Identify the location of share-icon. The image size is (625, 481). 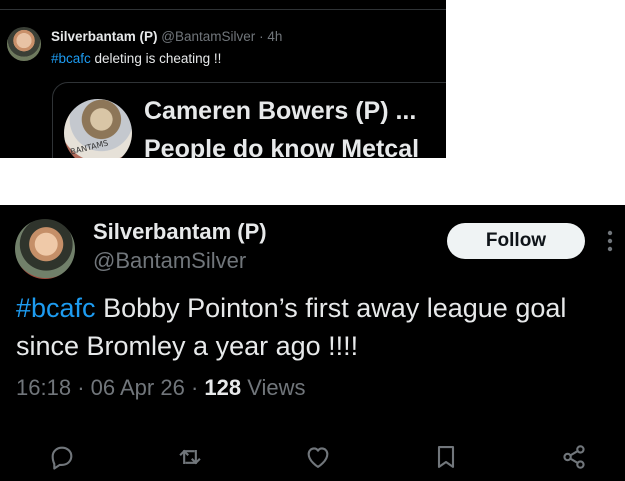
(574, 457).